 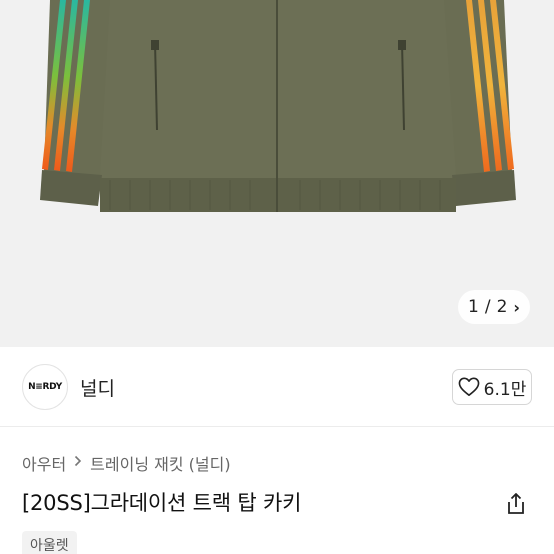 What do you see at coordinates (502, 307) in the screenshot?
I see `pager-total: 2` at bounding box center [502, 307].